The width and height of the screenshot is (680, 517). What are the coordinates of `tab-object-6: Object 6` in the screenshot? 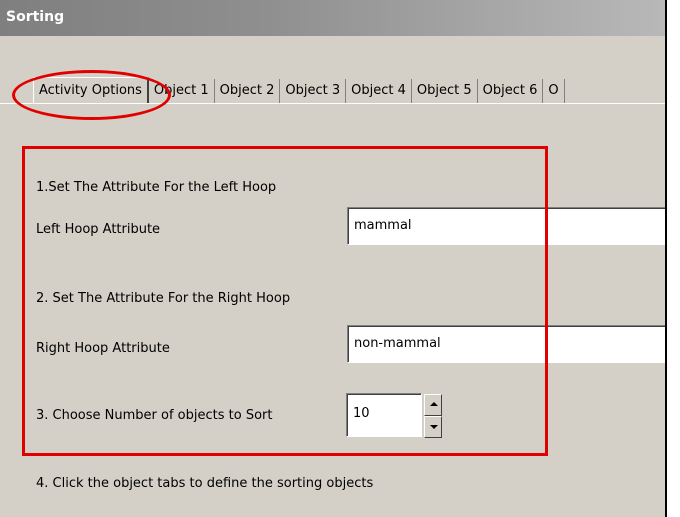 It's located at (511, 91).